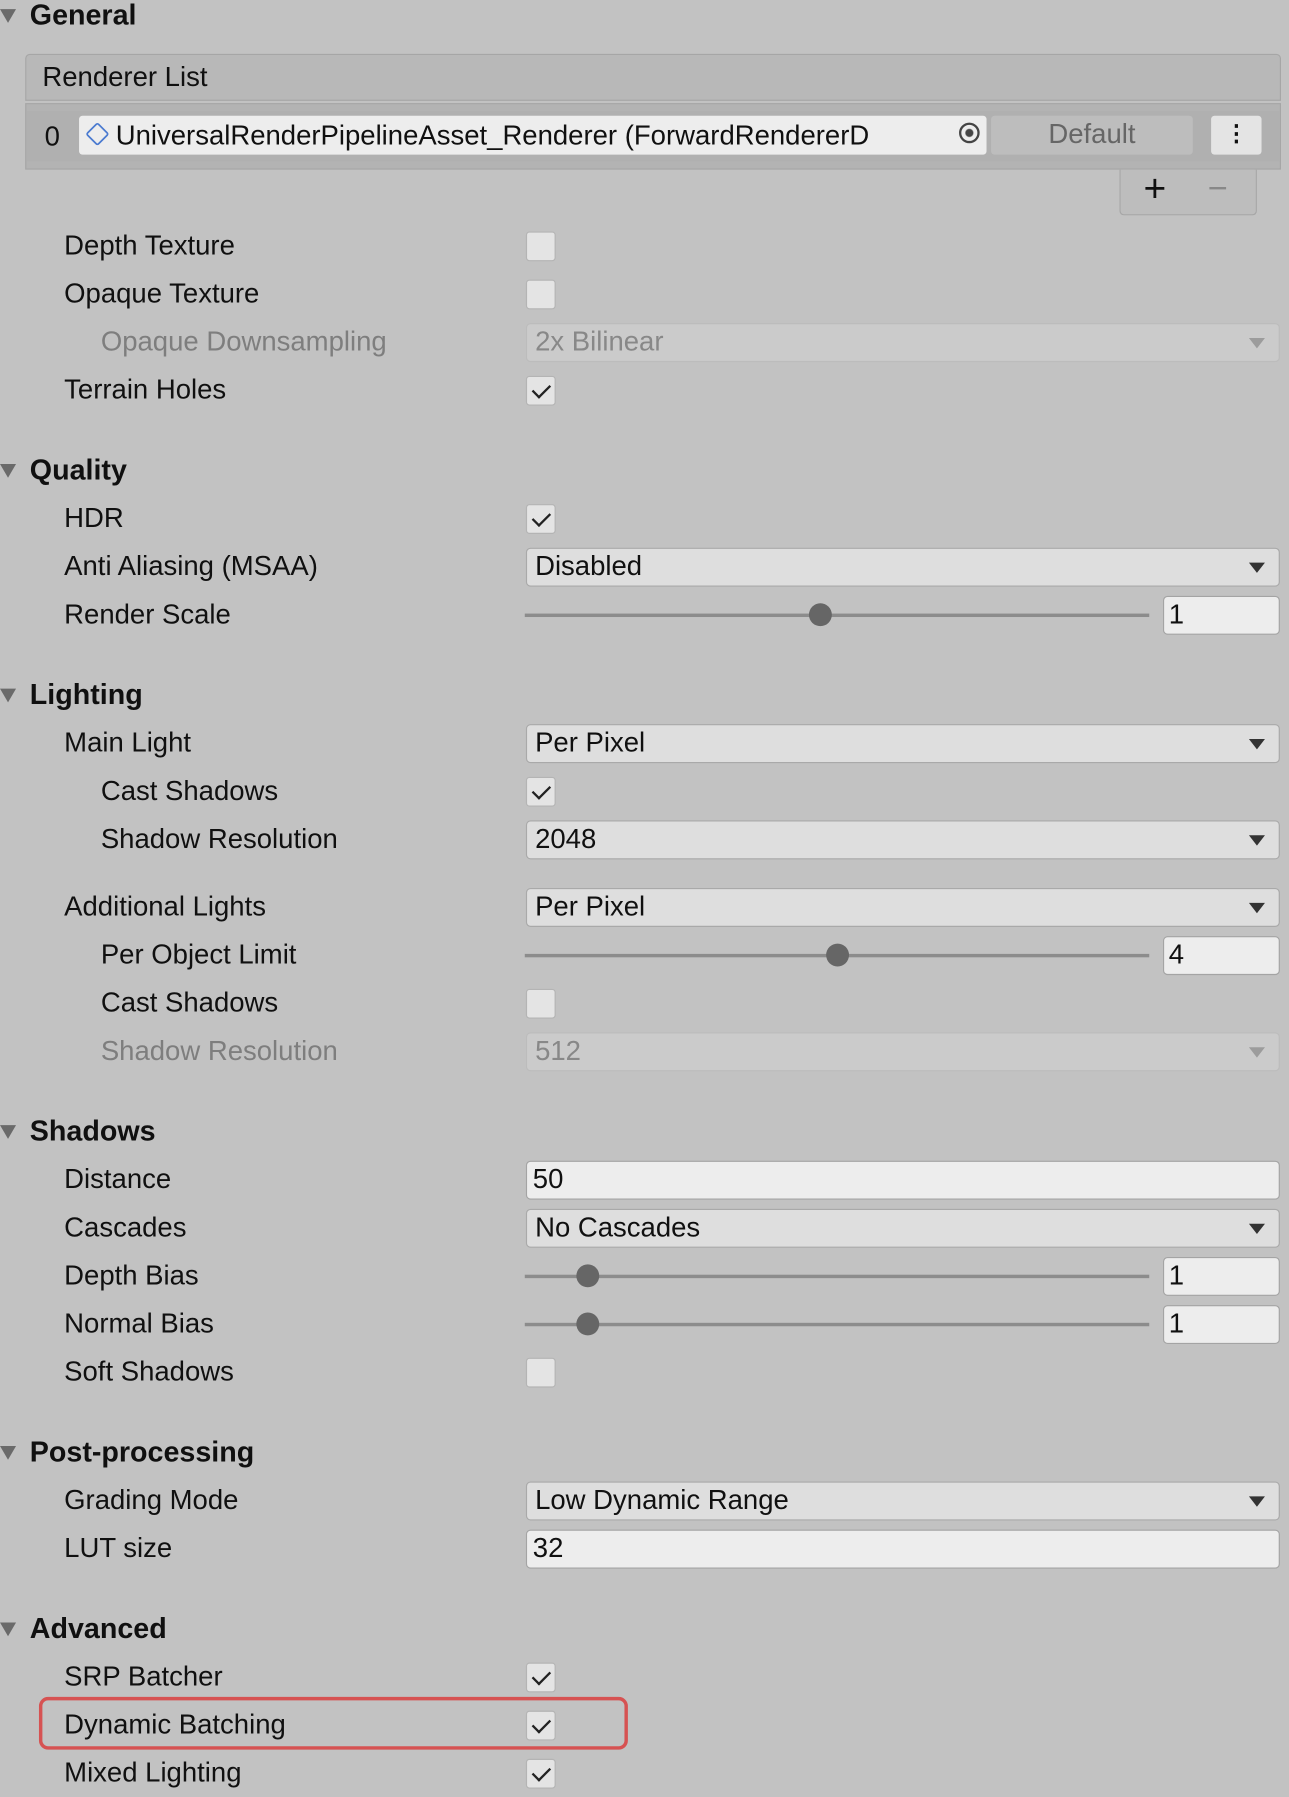 This screenshot has height=1797, width=1289. I want to click on label-depth-bias: Depth Bias, so click(131, 1276).